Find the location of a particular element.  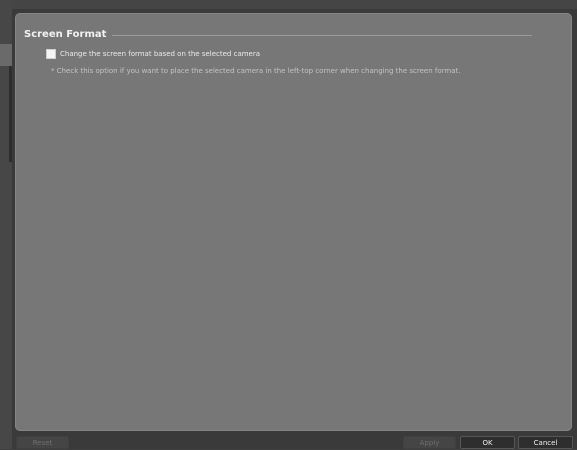

section-title: Screen Format is located at coordinates (65, 34).